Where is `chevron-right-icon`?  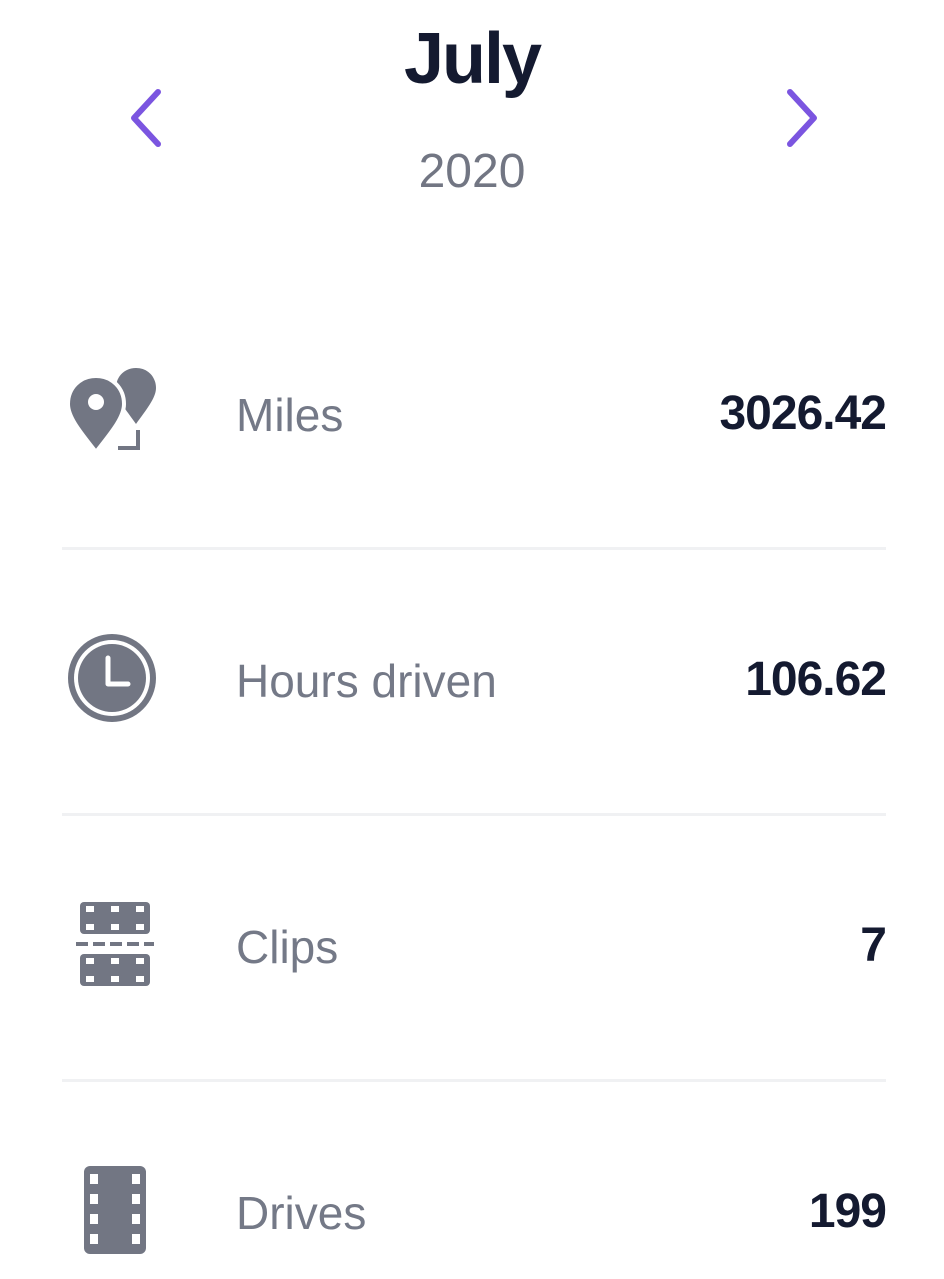
chevron-right-icon is located at coordinates (802, 118).